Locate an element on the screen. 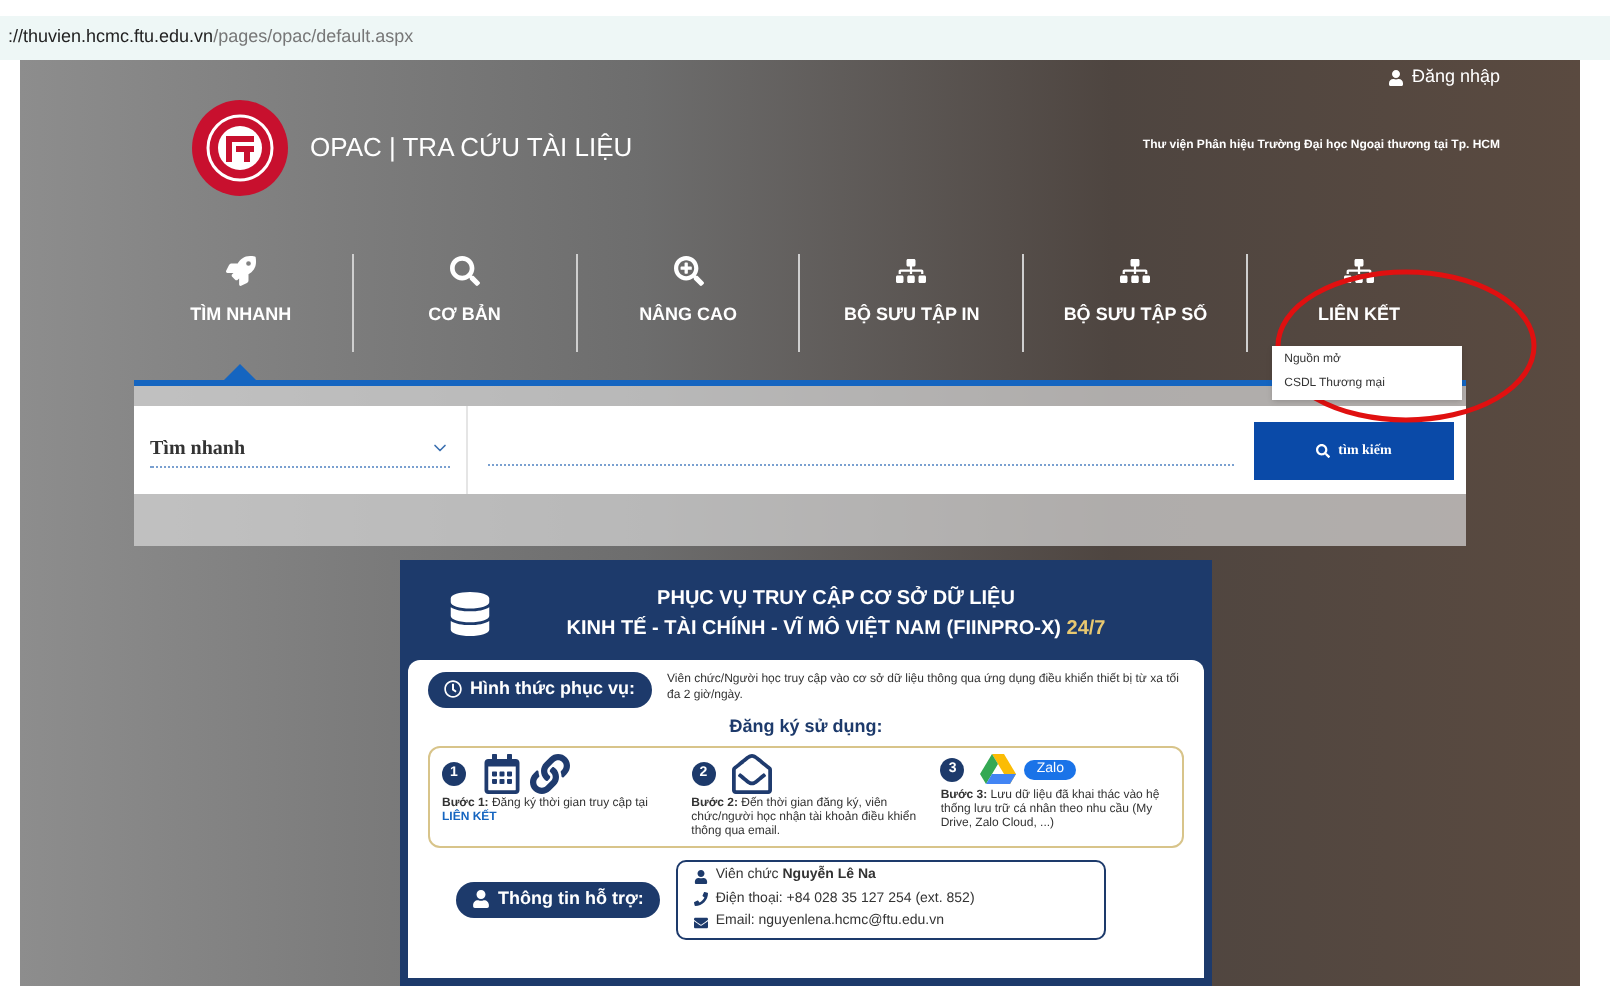 The width and height of the screenshot is (1610, 986). search-mode-select: Tìm nhanh is located at coordinates (300, 450).